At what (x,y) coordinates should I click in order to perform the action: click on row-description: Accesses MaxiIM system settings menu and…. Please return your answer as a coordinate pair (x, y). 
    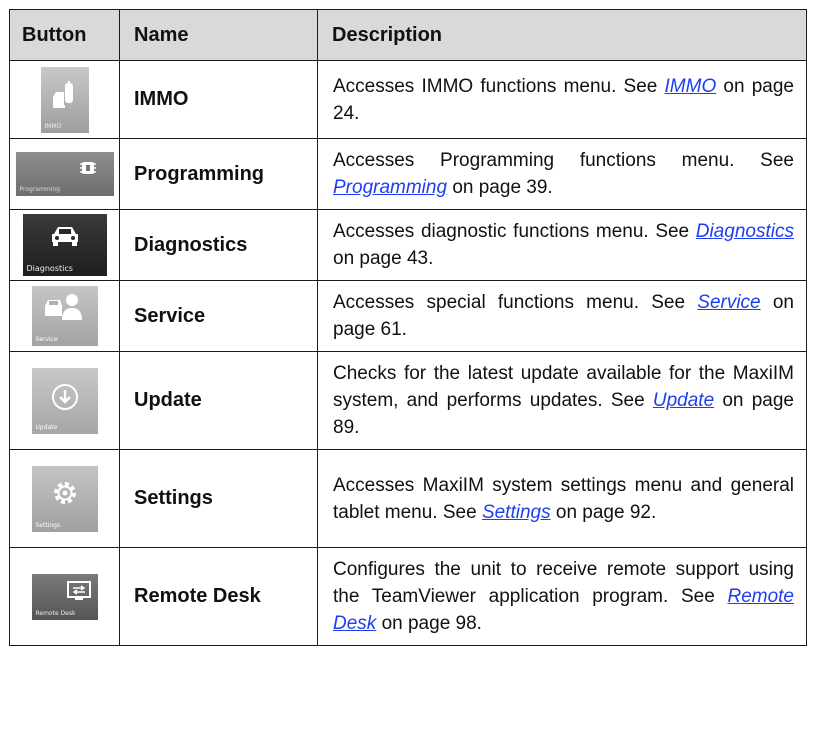
    Looking at the image, I should click on (562, 498).